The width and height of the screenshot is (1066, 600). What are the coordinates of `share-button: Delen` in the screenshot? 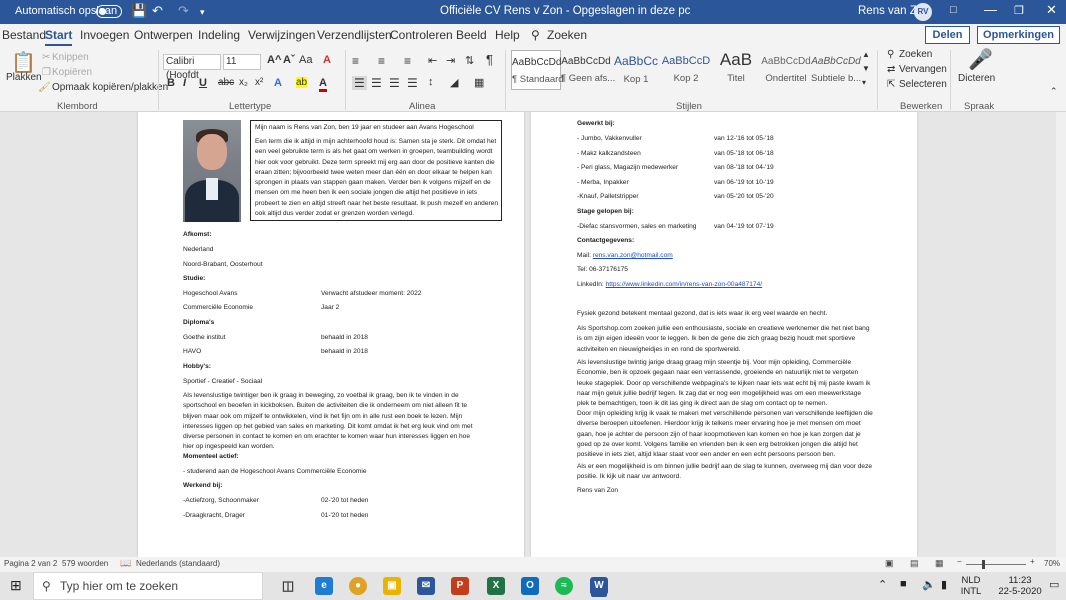 It's located at (947, 35).